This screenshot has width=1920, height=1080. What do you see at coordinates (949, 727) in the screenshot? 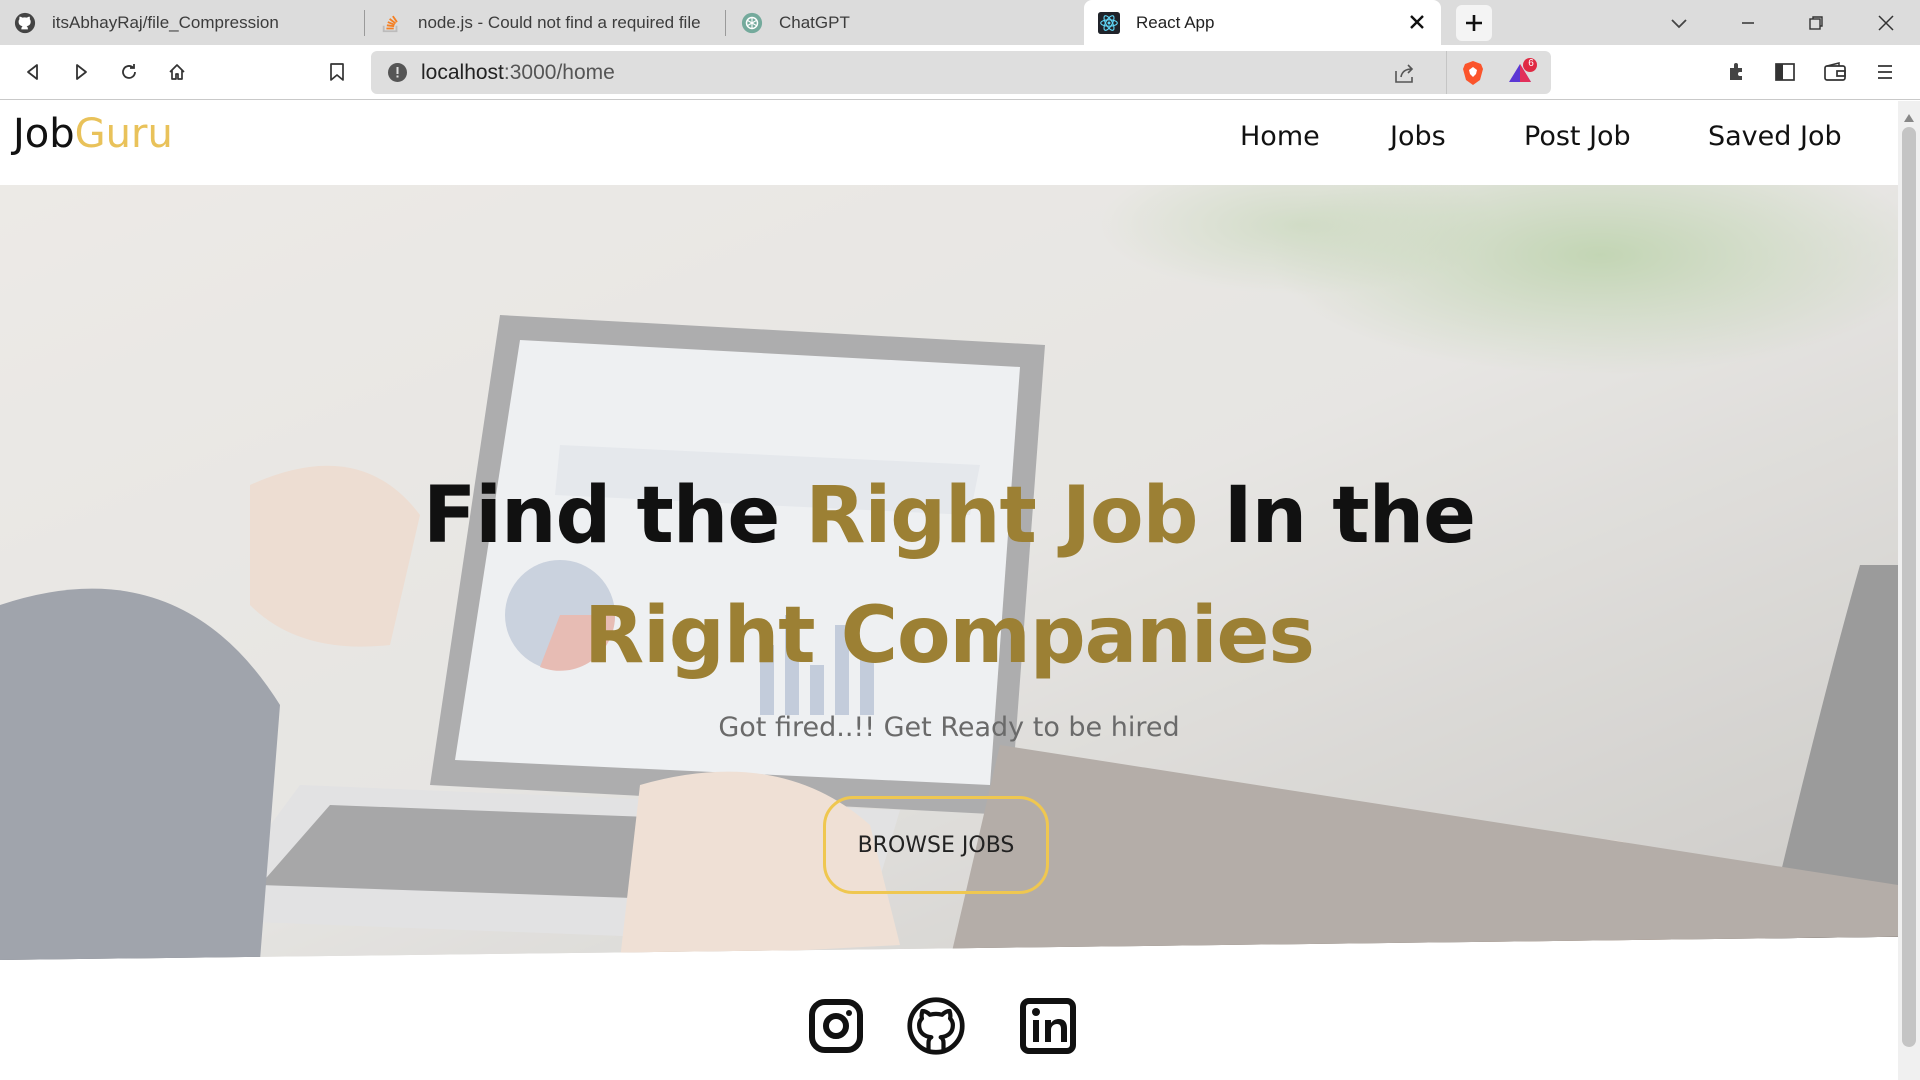
I see `hero-subtitle: Got fired..!! Get Ready to be hired` at bounding box center [949, 727].